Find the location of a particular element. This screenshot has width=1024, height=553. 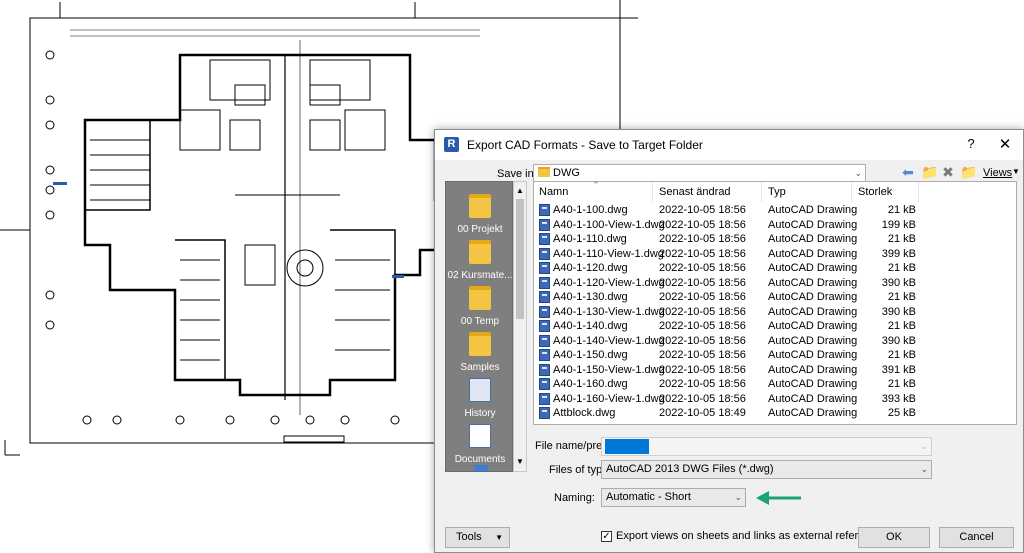

scroll-down-icon: ▼ is located at coordinates (520, 462).